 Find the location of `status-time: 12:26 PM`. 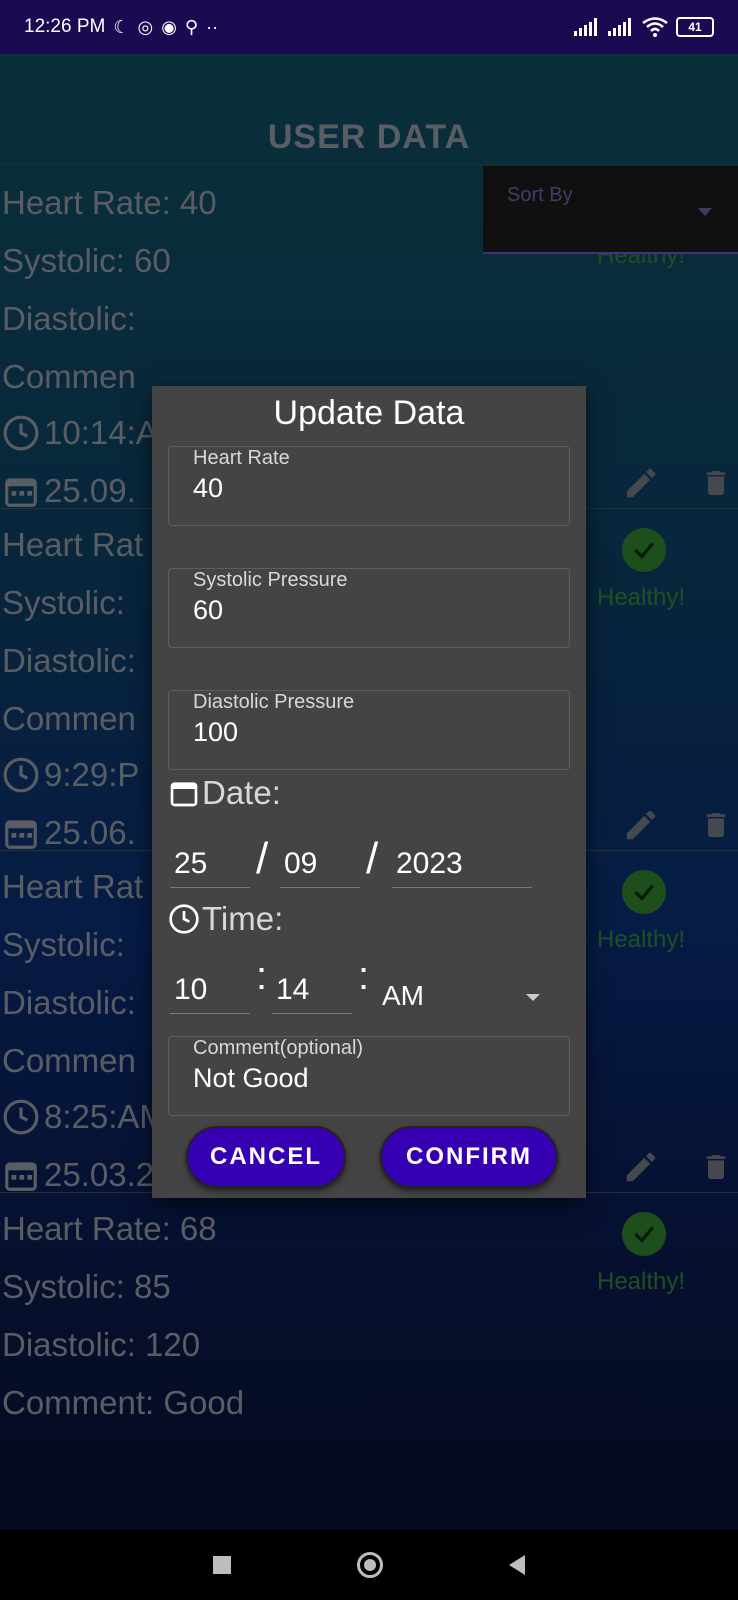

status-time: 12:26 PM is located at coordinates (65, 26).